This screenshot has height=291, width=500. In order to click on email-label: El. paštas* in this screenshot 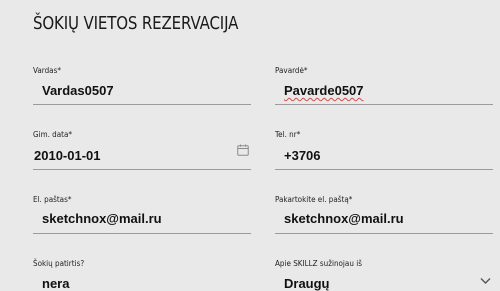, I will do `click(52, 199)`.